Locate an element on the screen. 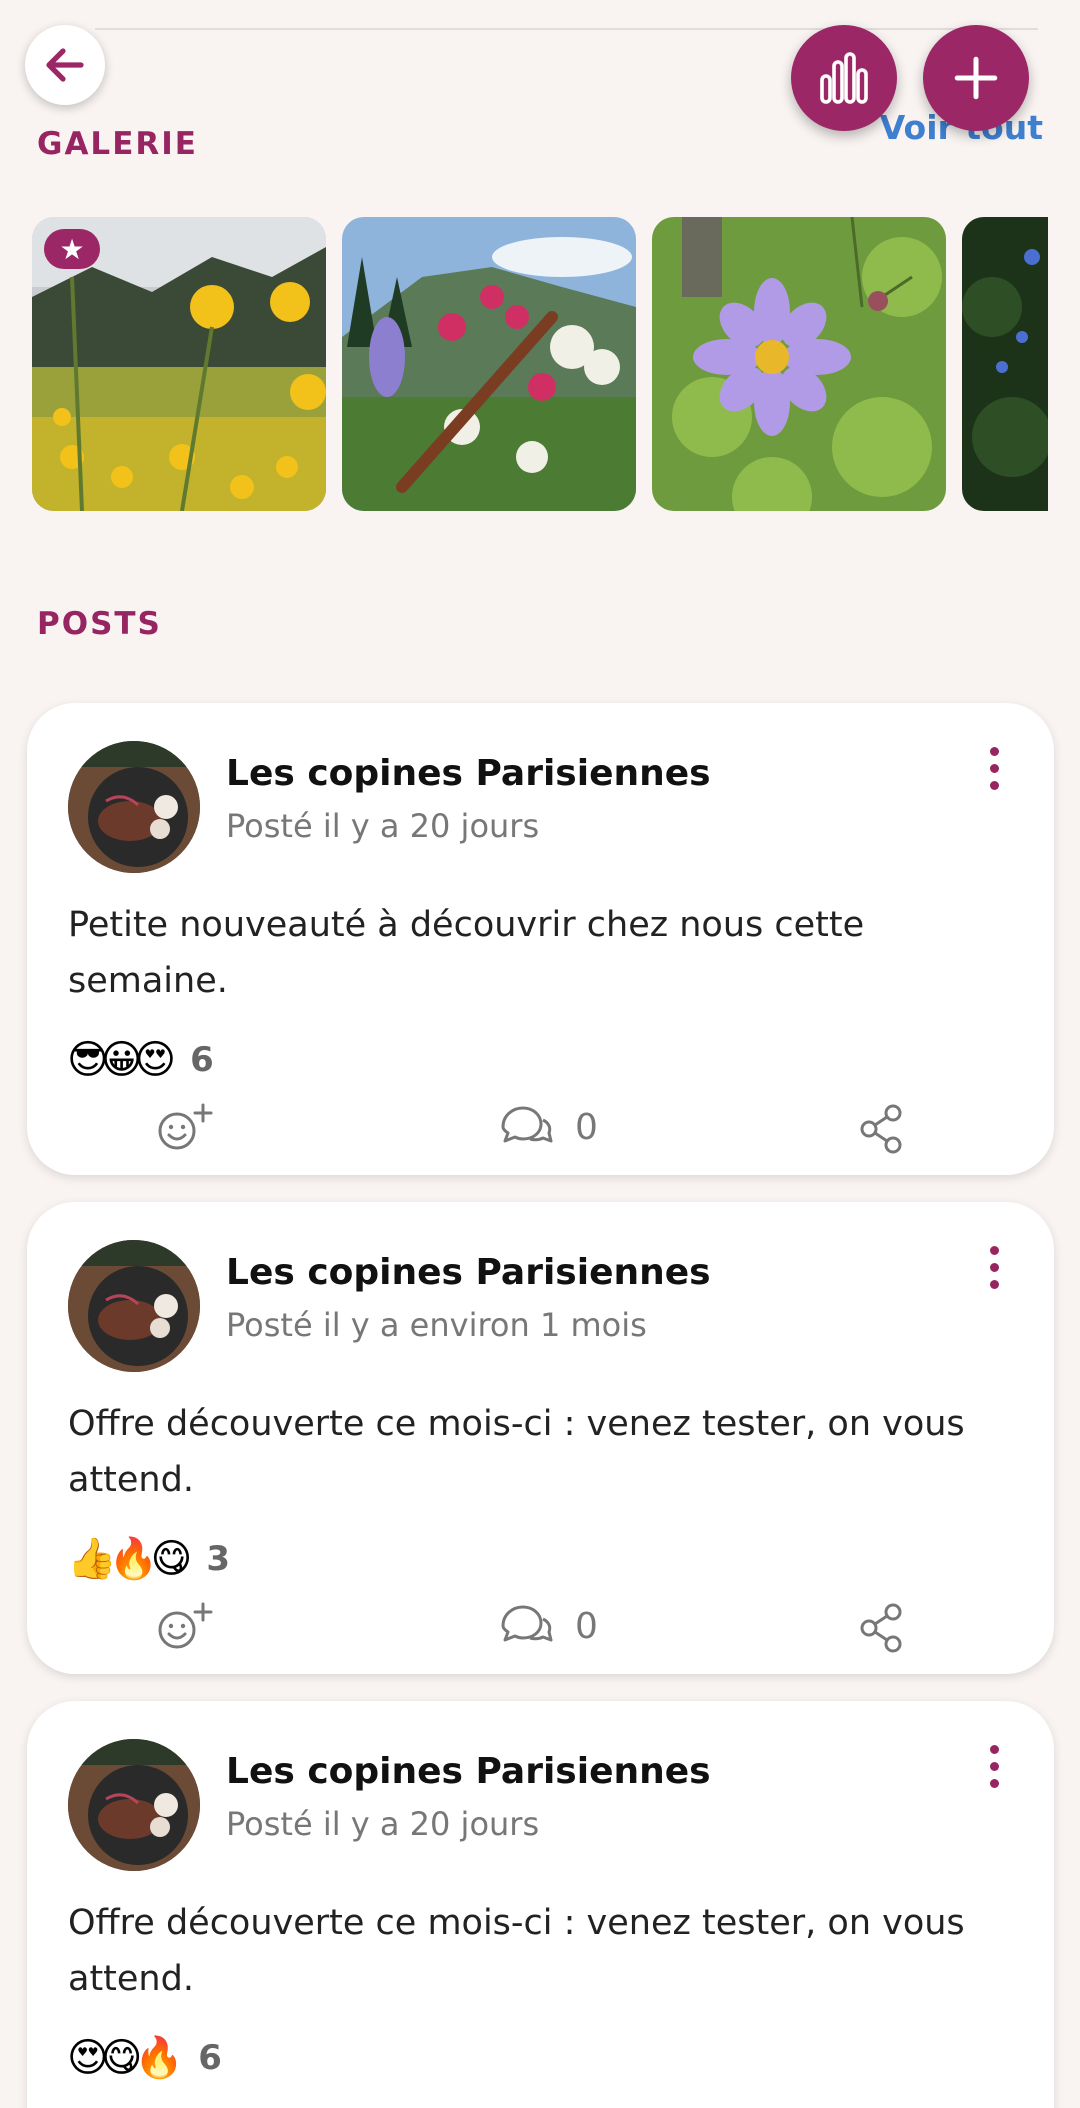 Image resolution: width=1080 pixels, height=2108 pixels. featured-badge: ★ is located at coordinates (72, 249).